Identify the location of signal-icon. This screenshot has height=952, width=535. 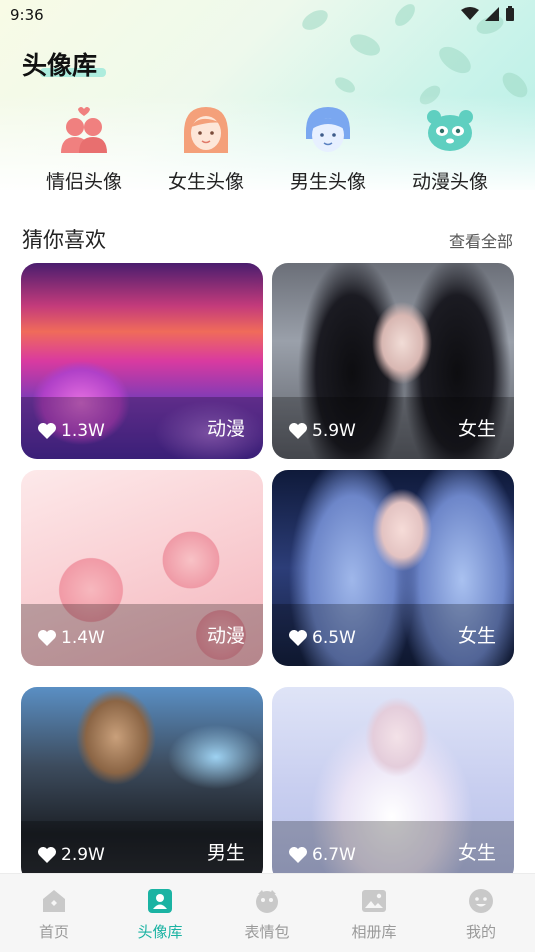
(492, 14).